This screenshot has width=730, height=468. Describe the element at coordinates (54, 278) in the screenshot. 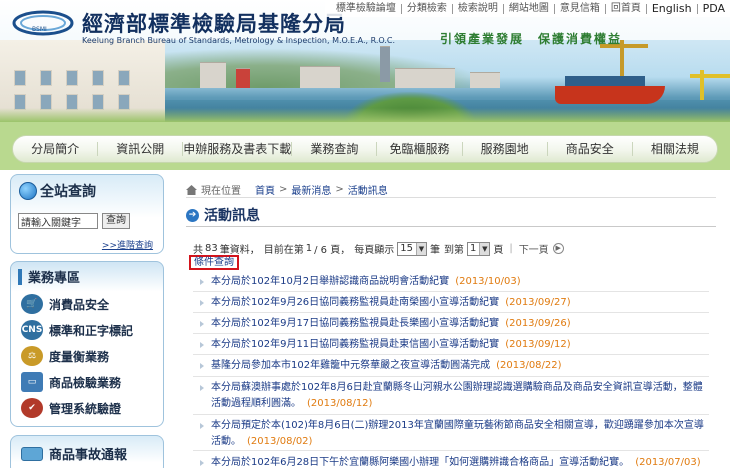

I see `business-panel-title: 業務專區` at that location.